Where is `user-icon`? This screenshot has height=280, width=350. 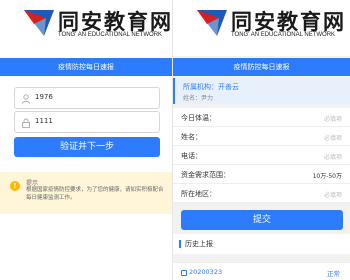 user-icon is located at coordinates (26, 99).